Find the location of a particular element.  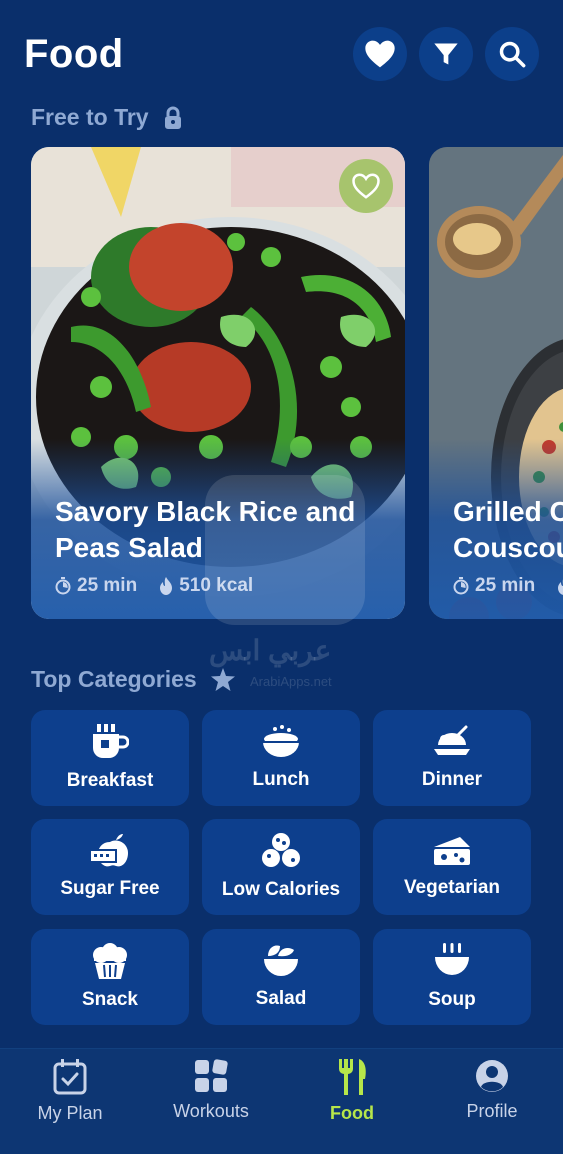

search-icon is located at coordinates (512, 54).